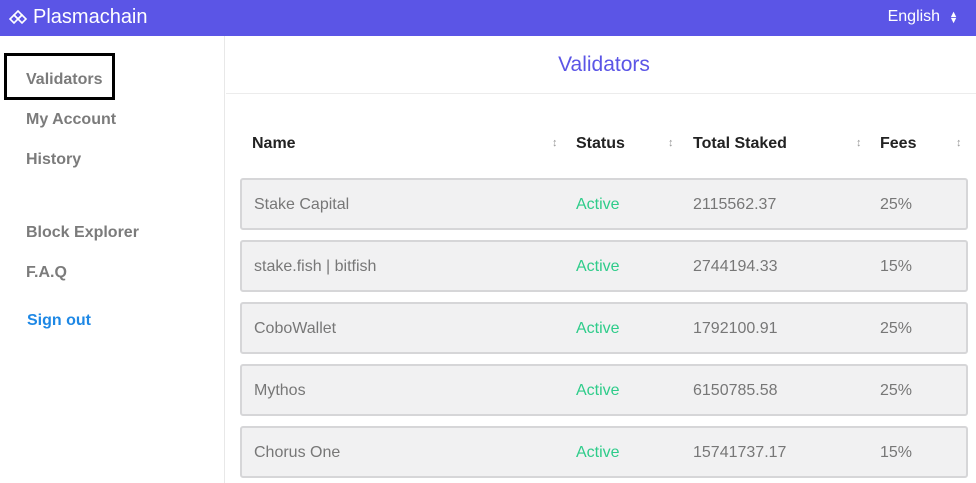 This screenshot has width=976, height=483. I want to click on sidebar-item-block-explorer: Block Explorer, so click(82, 233).